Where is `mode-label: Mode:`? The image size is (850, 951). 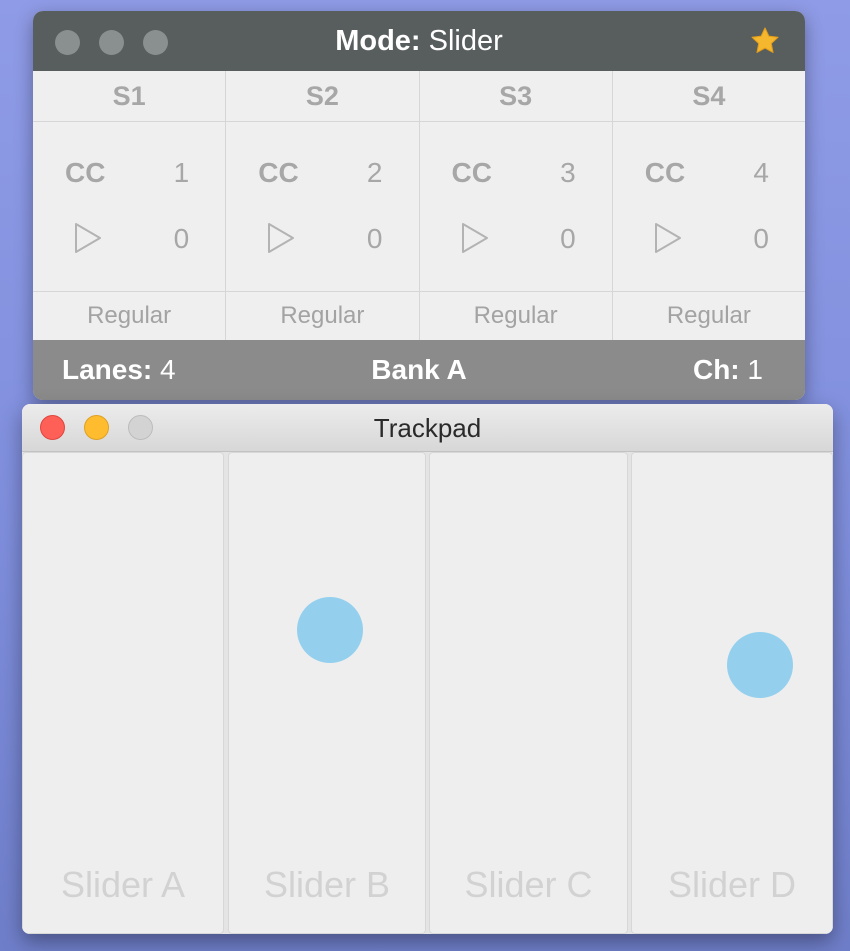
mode-label: Mode: is located at coordinates (378, 41).